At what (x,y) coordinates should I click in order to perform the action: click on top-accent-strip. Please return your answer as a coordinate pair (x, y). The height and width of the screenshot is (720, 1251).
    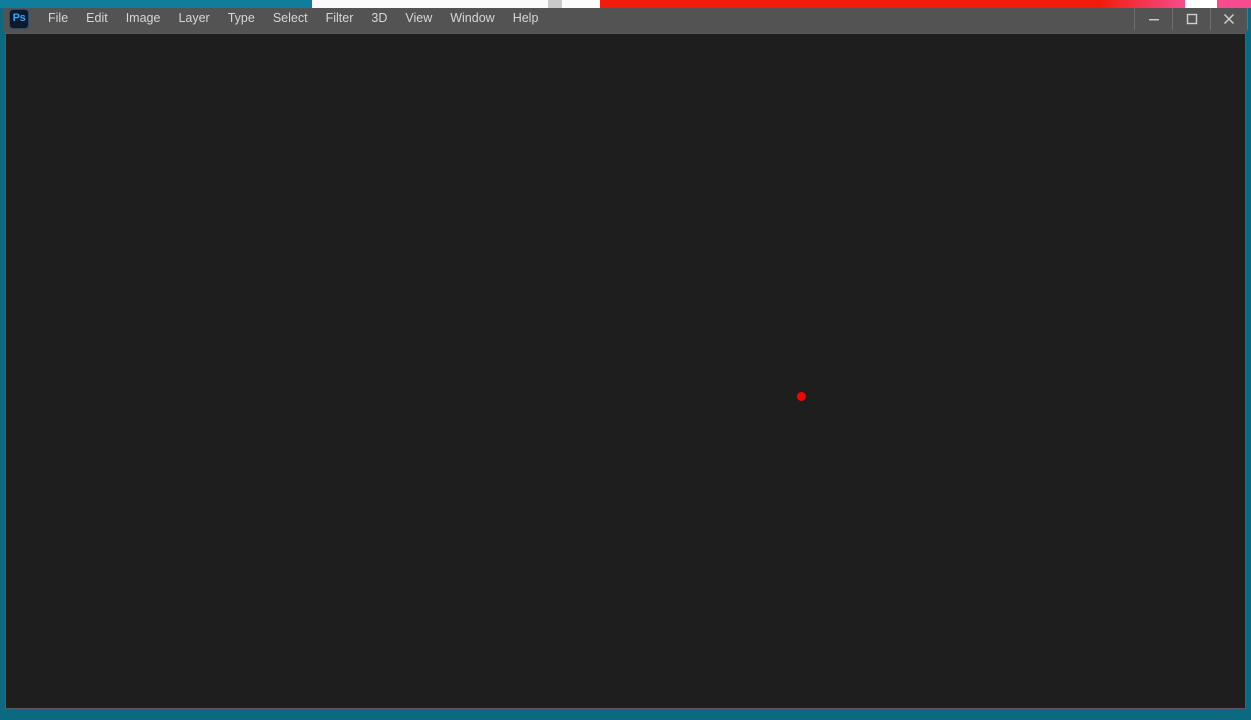
    Looking at the image, I should click on (625, 4).